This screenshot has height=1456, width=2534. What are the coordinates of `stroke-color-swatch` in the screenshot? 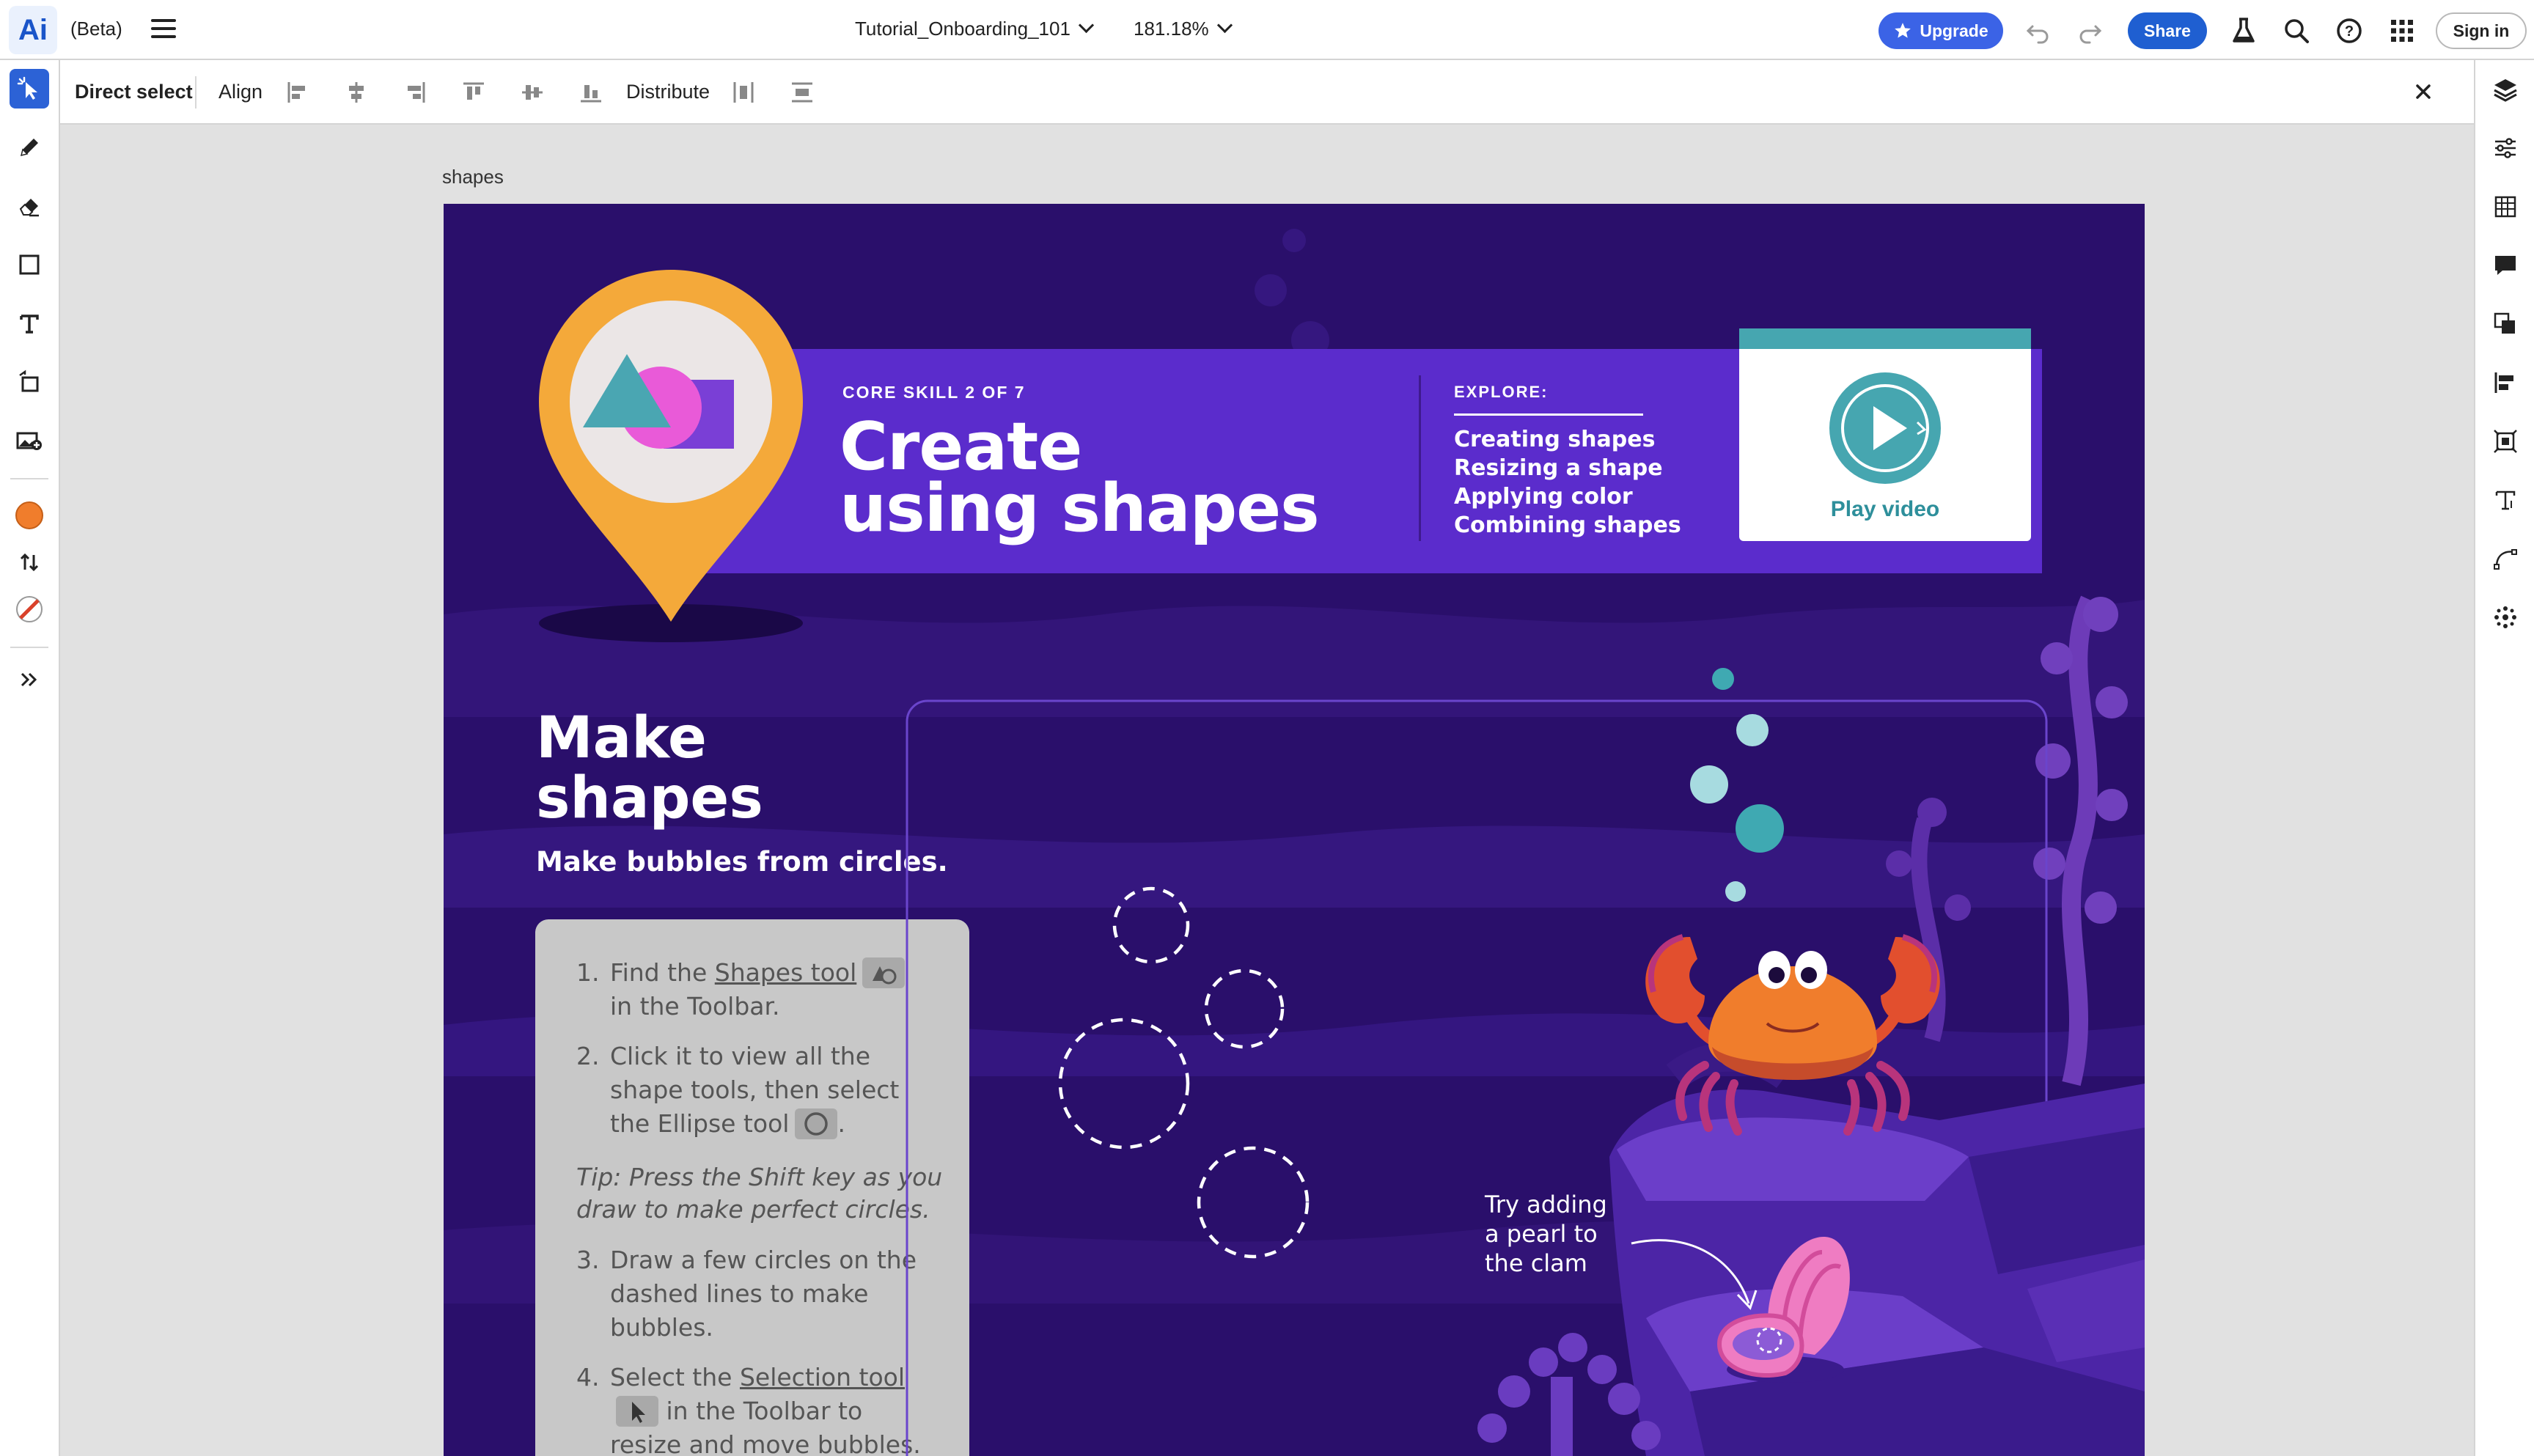 It's located at (30, 609).